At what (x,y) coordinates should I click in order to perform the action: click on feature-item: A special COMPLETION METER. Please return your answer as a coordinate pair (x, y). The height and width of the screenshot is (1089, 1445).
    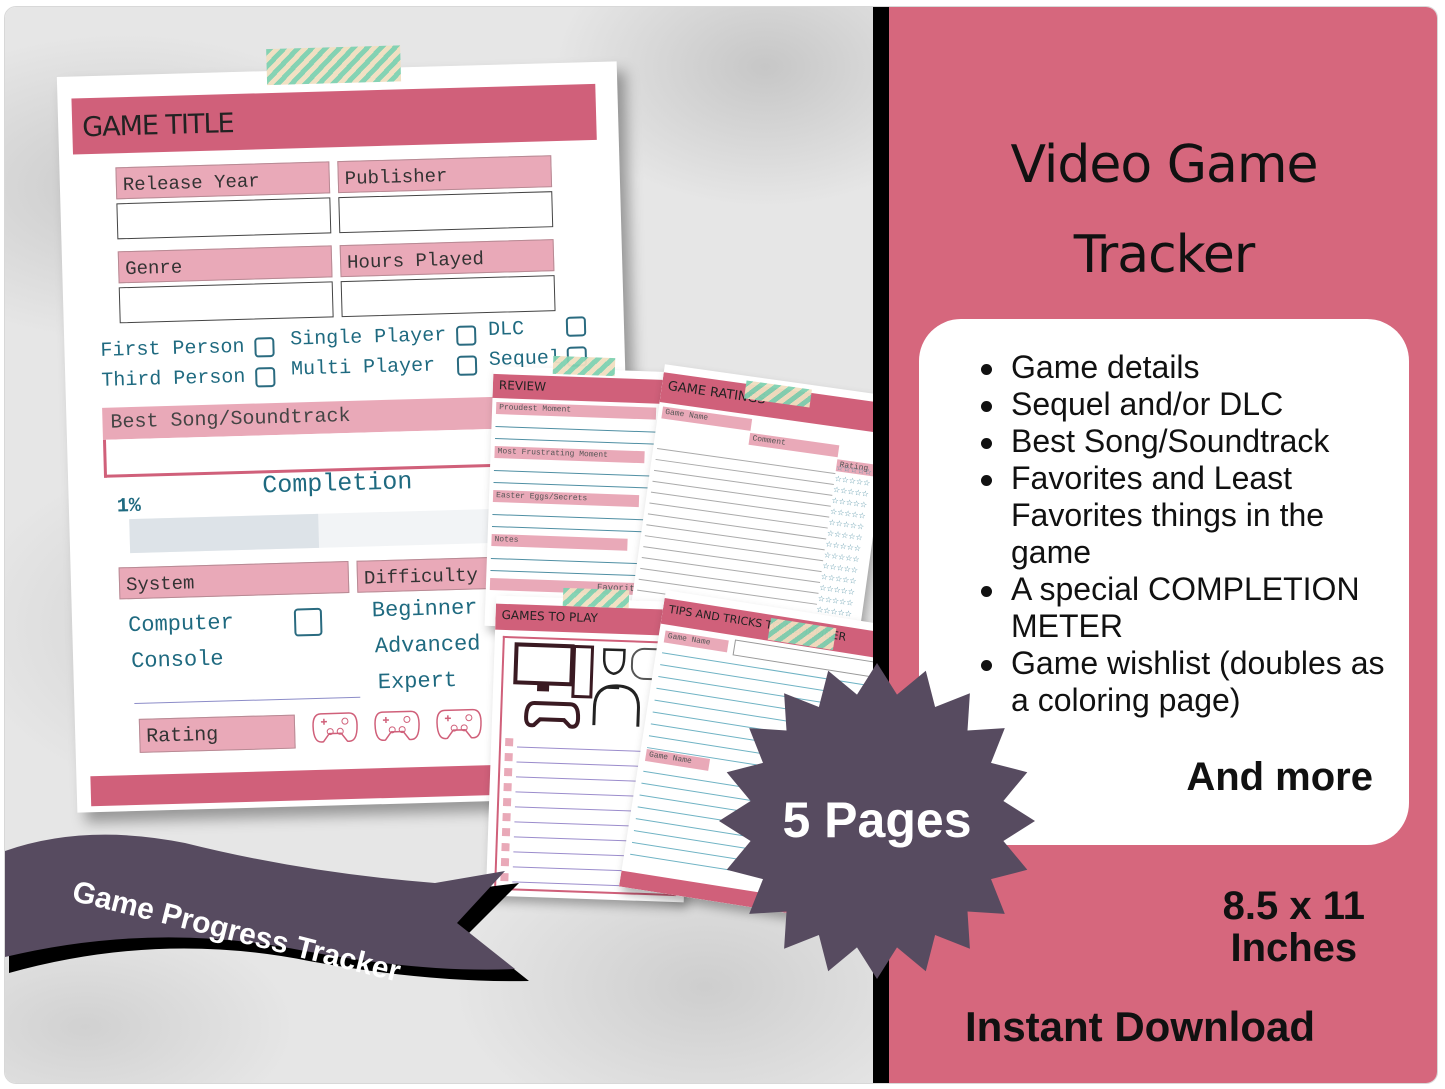
    Looking at the image, I should click on (1191, 608).